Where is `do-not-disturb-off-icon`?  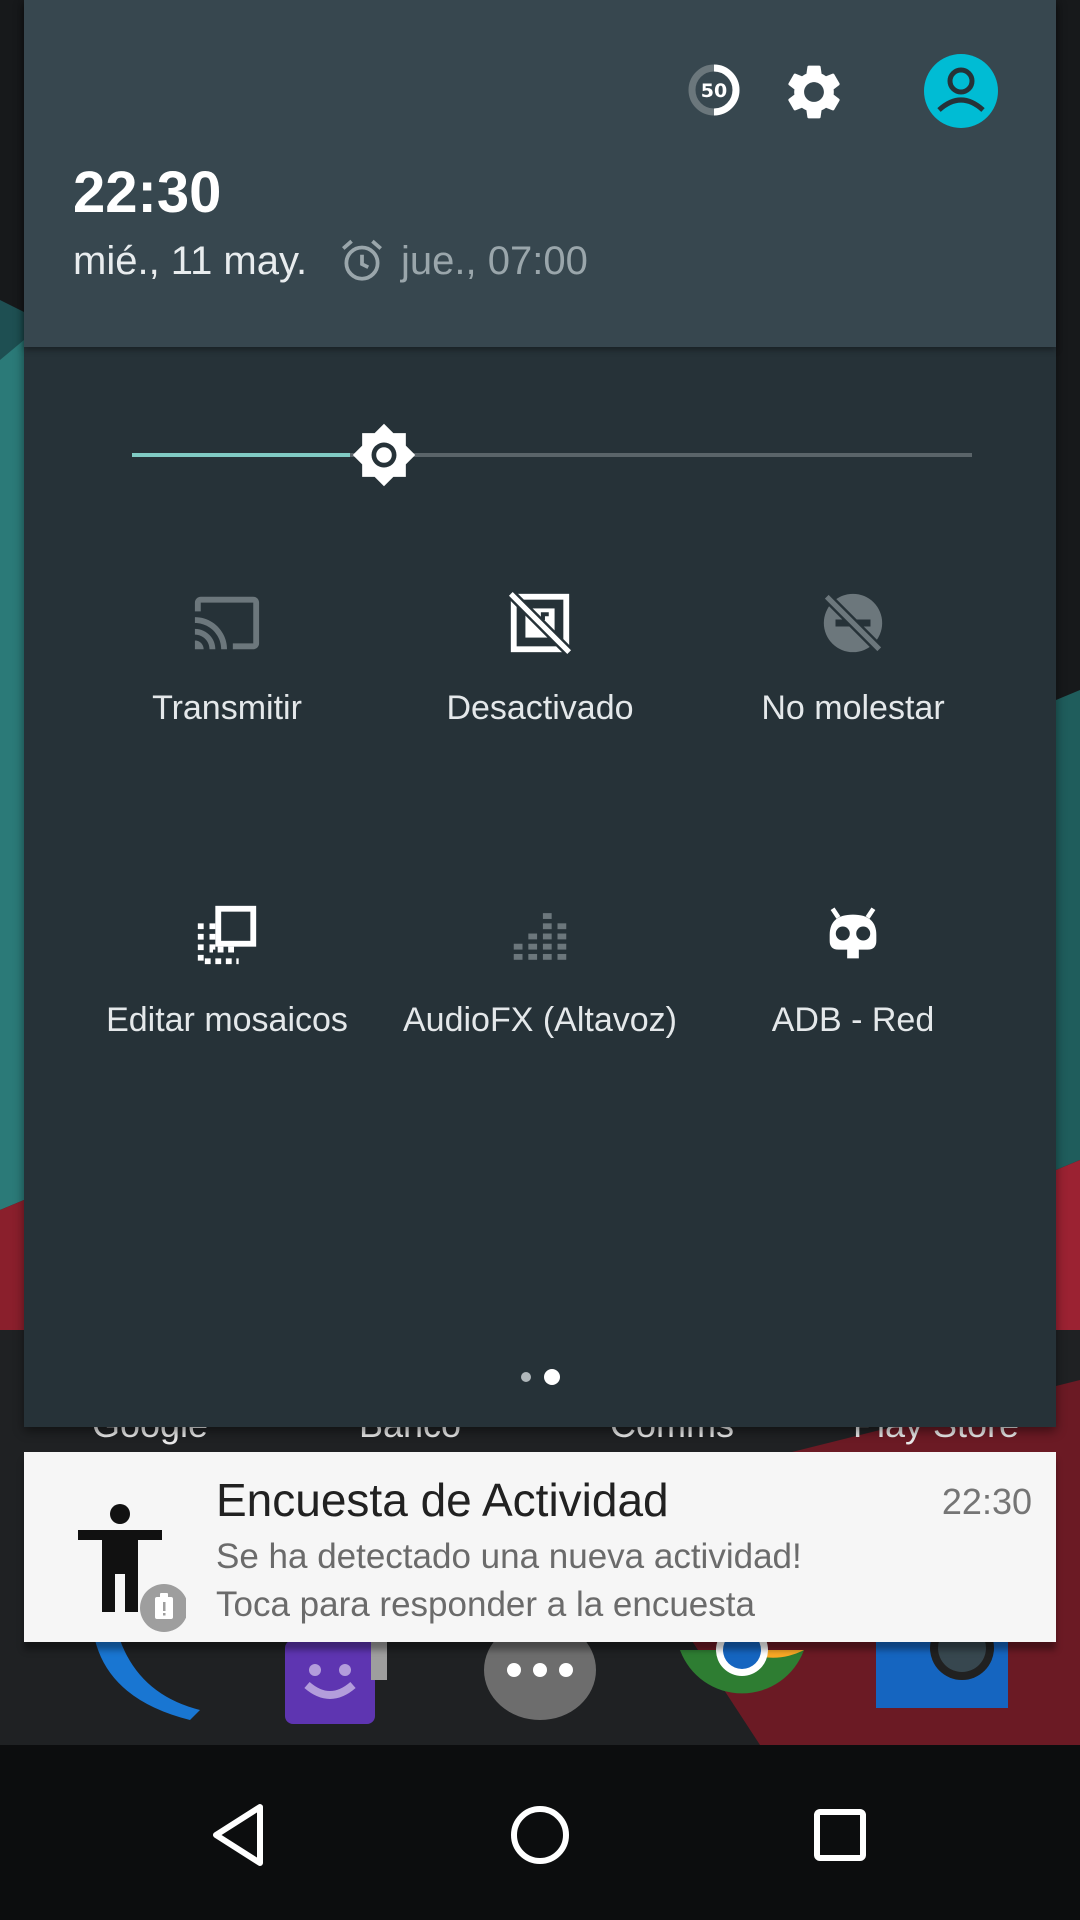 do-not-disturb-off-icon is located at coordinates (853, 623).